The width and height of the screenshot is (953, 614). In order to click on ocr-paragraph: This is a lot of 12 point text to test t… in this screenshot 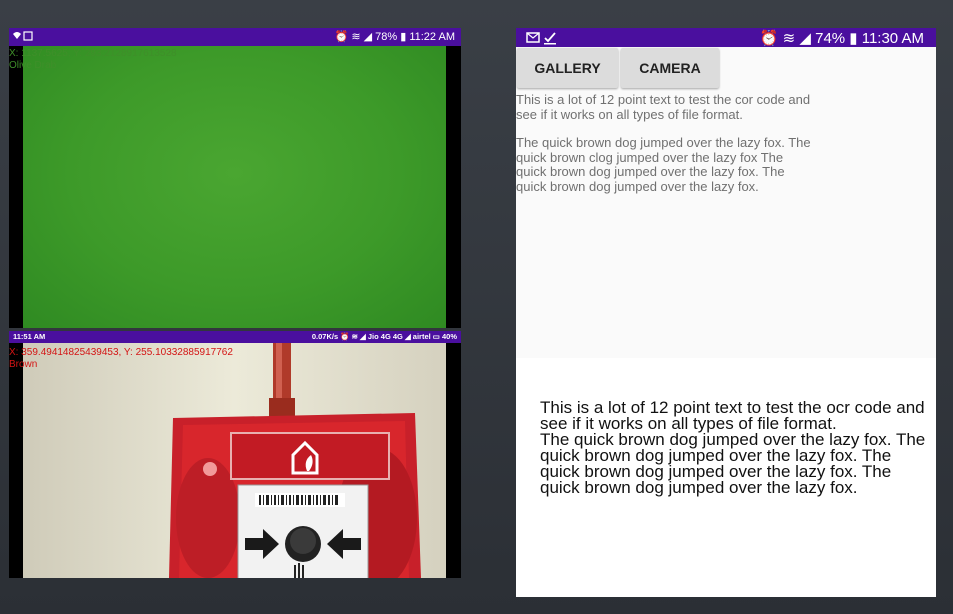, I will do `click(663, 107)`.